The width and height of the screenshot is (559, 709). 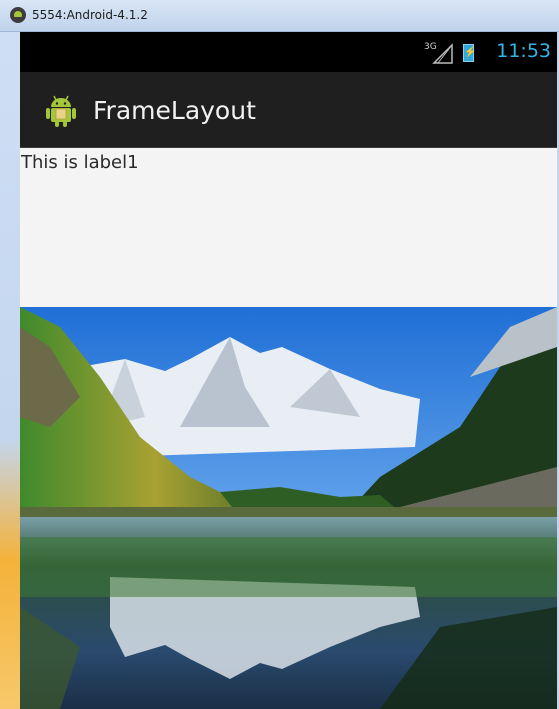 What do you see at coordinates (468, 53) in the screenshot?
I see `battery-charging-icon` at bounding box center [468, 53].